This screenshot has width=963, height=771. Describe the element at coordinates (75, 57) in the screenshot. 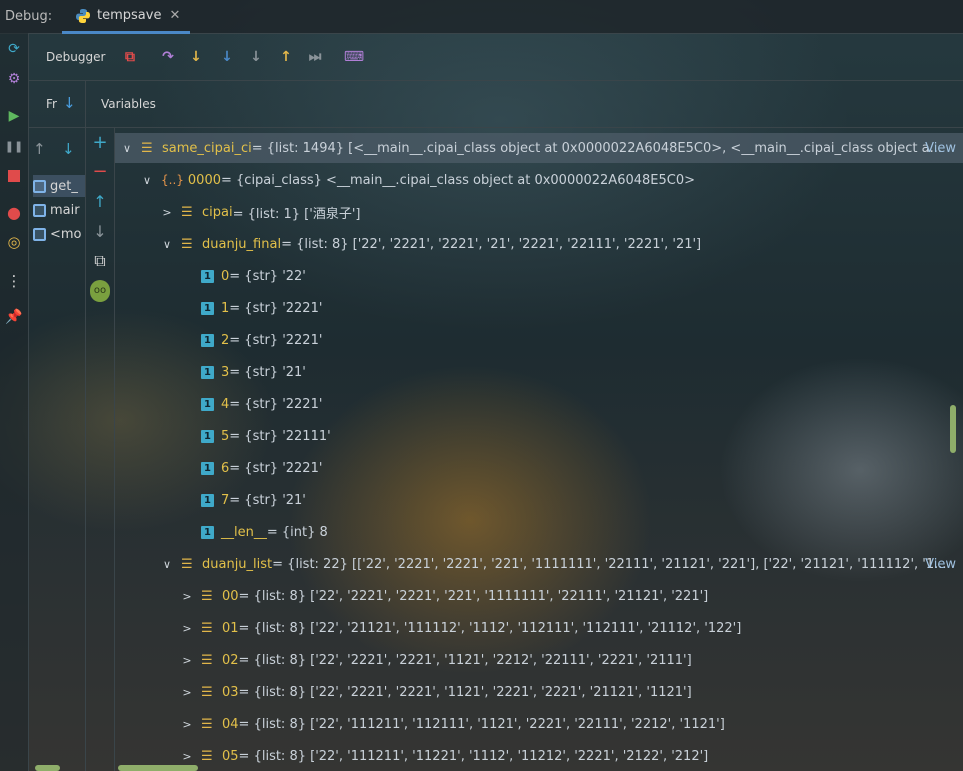

I see `debugger-tab-label: Debugger` at that location.